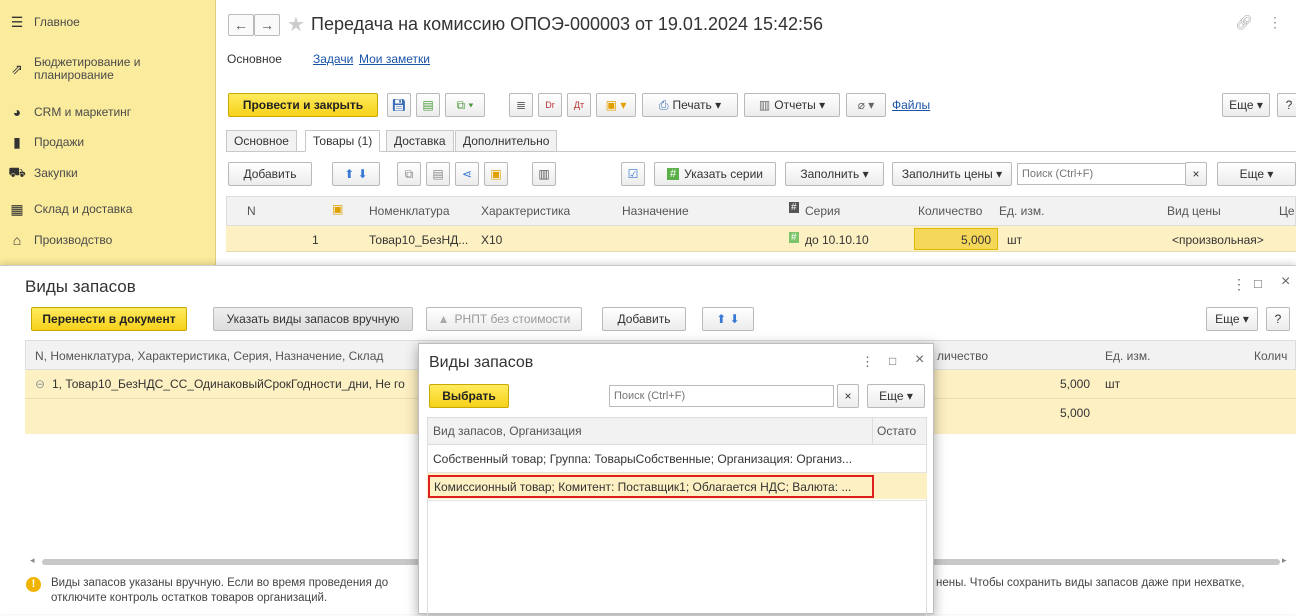 The image size is (1296, 616). I want to click on search-input, so click(721, 396).